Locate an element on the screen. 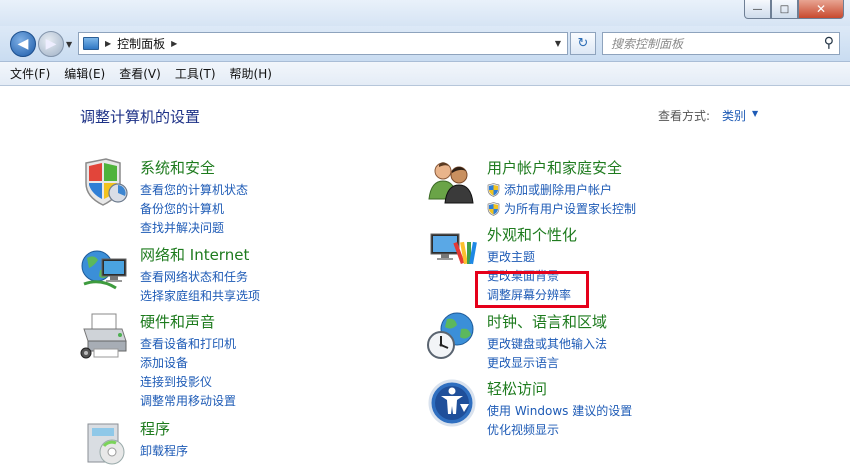 This screenshot has height=466, width=850. refresh-button: ↻ is located at coordinates (583, 43).